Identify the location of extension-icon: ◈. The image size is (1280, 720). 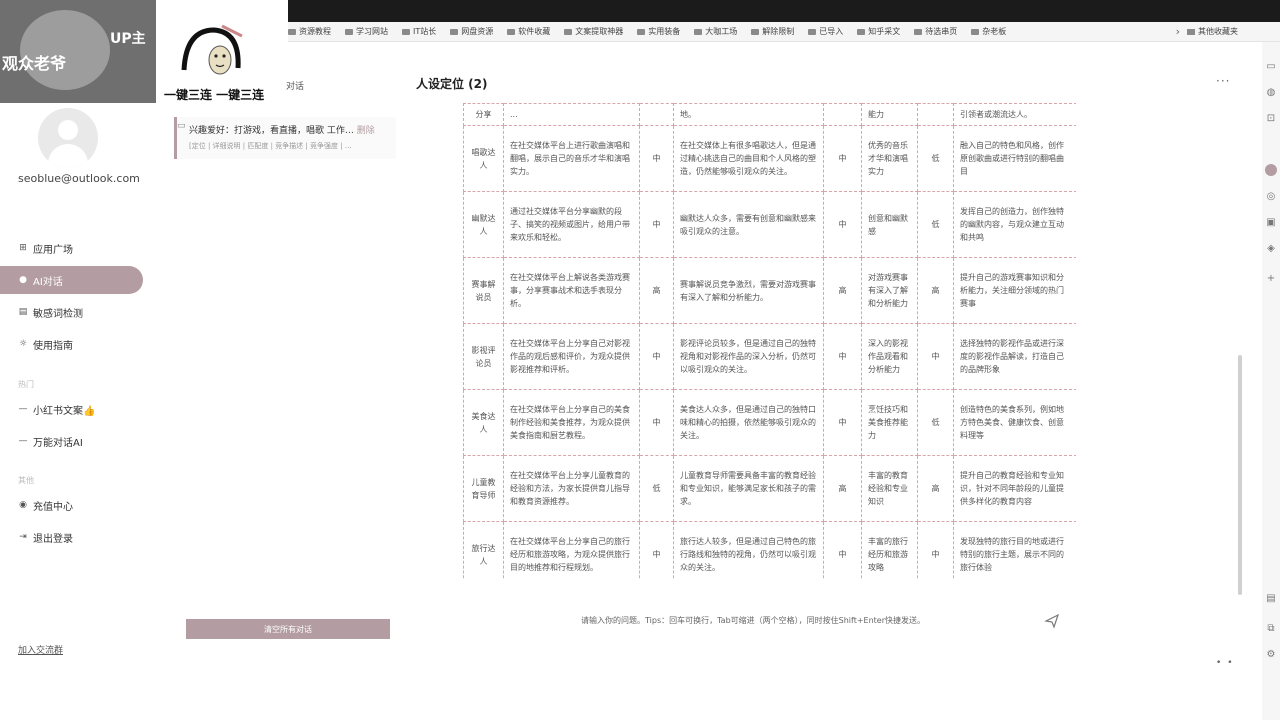
(1271, 248).